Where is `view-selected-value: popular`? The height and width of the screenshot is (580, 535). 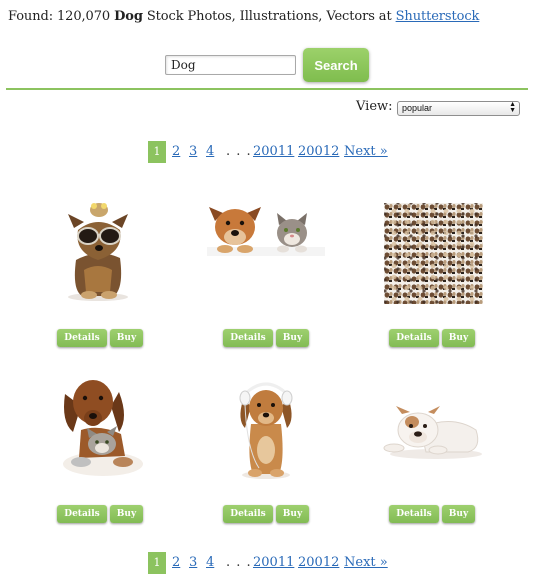
view-selected-value: popular is located at coordinates (417, 108).